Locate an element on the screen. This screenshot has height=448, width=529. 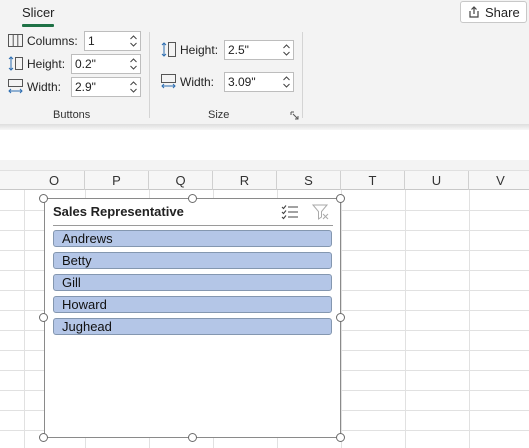
slicer-item-howard: Howard is located at coordinates (192, 304).